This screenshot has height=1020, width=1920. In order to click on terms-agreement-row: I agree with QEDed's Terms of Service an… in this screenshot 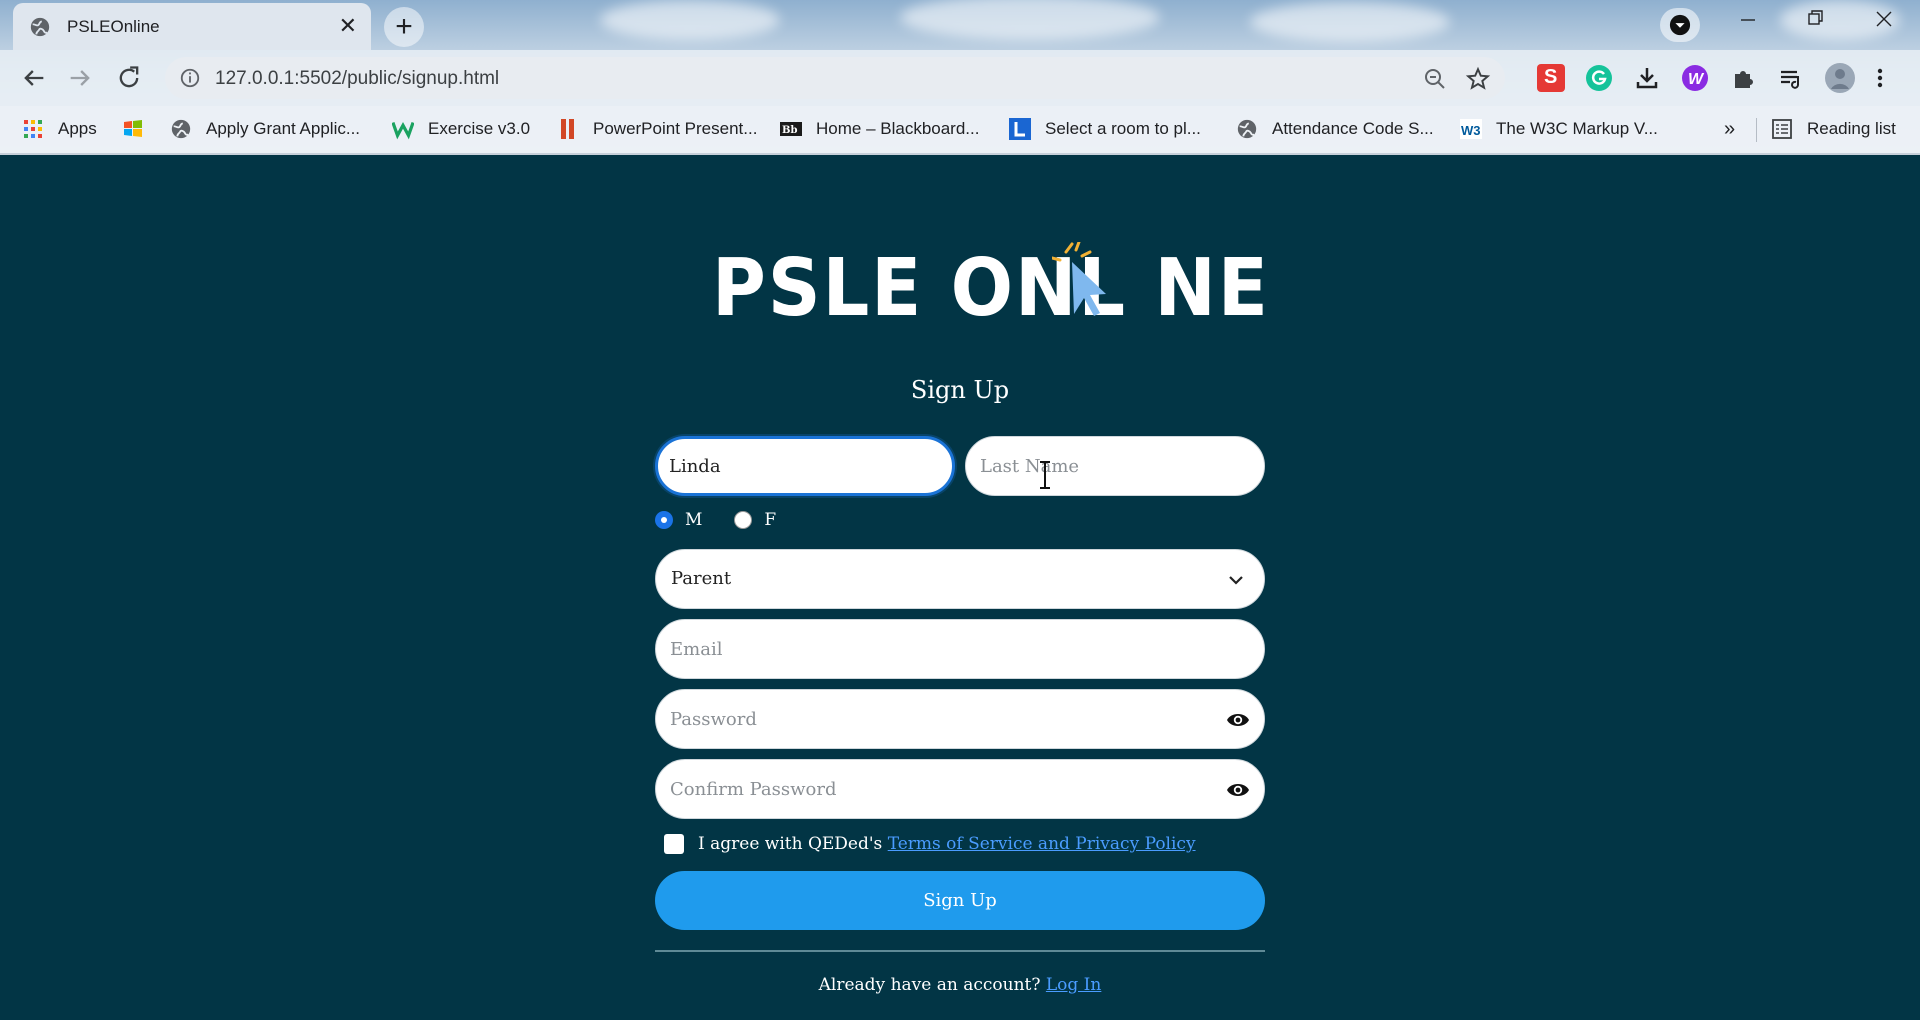, I will do `click(930, 844)`.